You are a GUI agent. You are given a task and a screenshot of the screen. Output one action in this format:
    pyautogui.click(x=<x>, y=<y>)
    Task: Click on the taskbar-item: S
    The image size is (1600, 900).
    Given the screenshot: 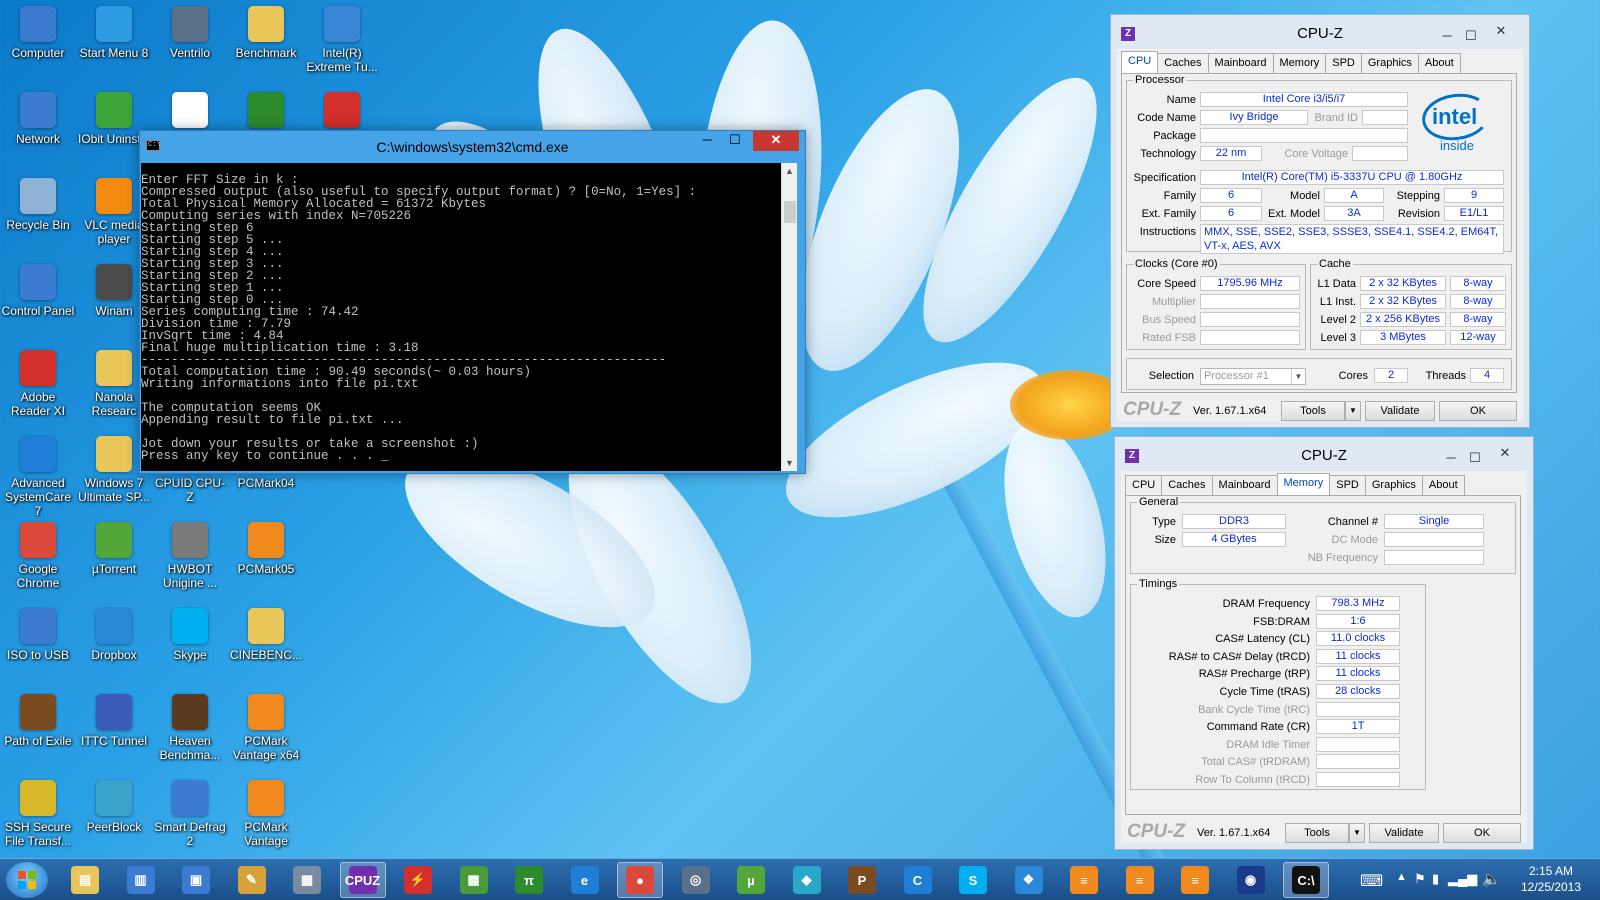 What is the action you would take?
    pyautogui.click(x=973, y=880)
    